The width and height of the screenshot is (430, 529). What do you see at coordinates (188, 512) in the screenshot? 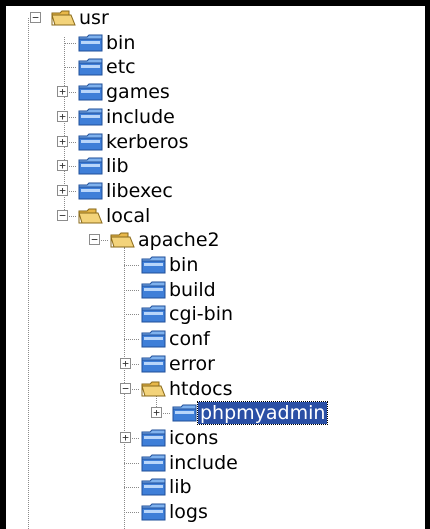
I see `tree-node-label: logs` at bounding box center [188, 512].